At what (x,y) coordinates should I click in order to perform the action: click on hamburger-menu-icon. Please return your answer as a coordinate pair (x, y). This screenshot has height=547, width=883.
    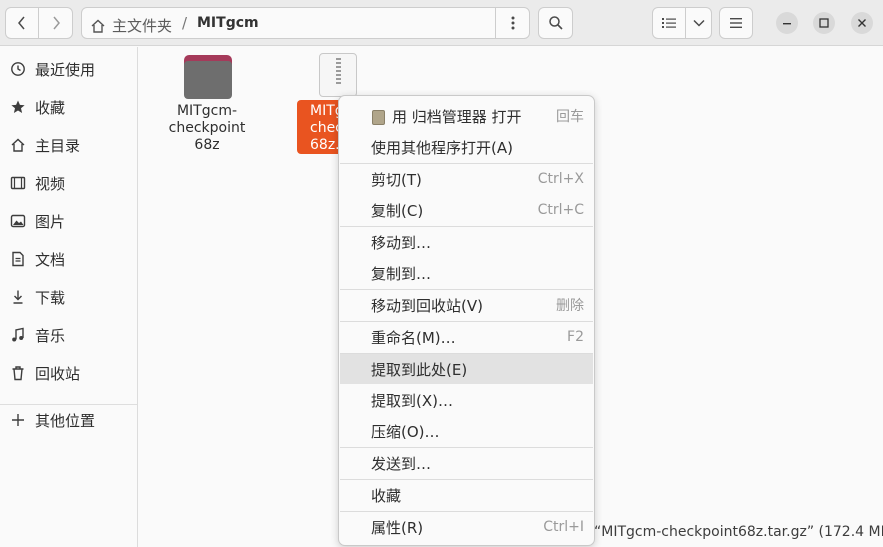
    Looking at the image, I should click on (736, 23).